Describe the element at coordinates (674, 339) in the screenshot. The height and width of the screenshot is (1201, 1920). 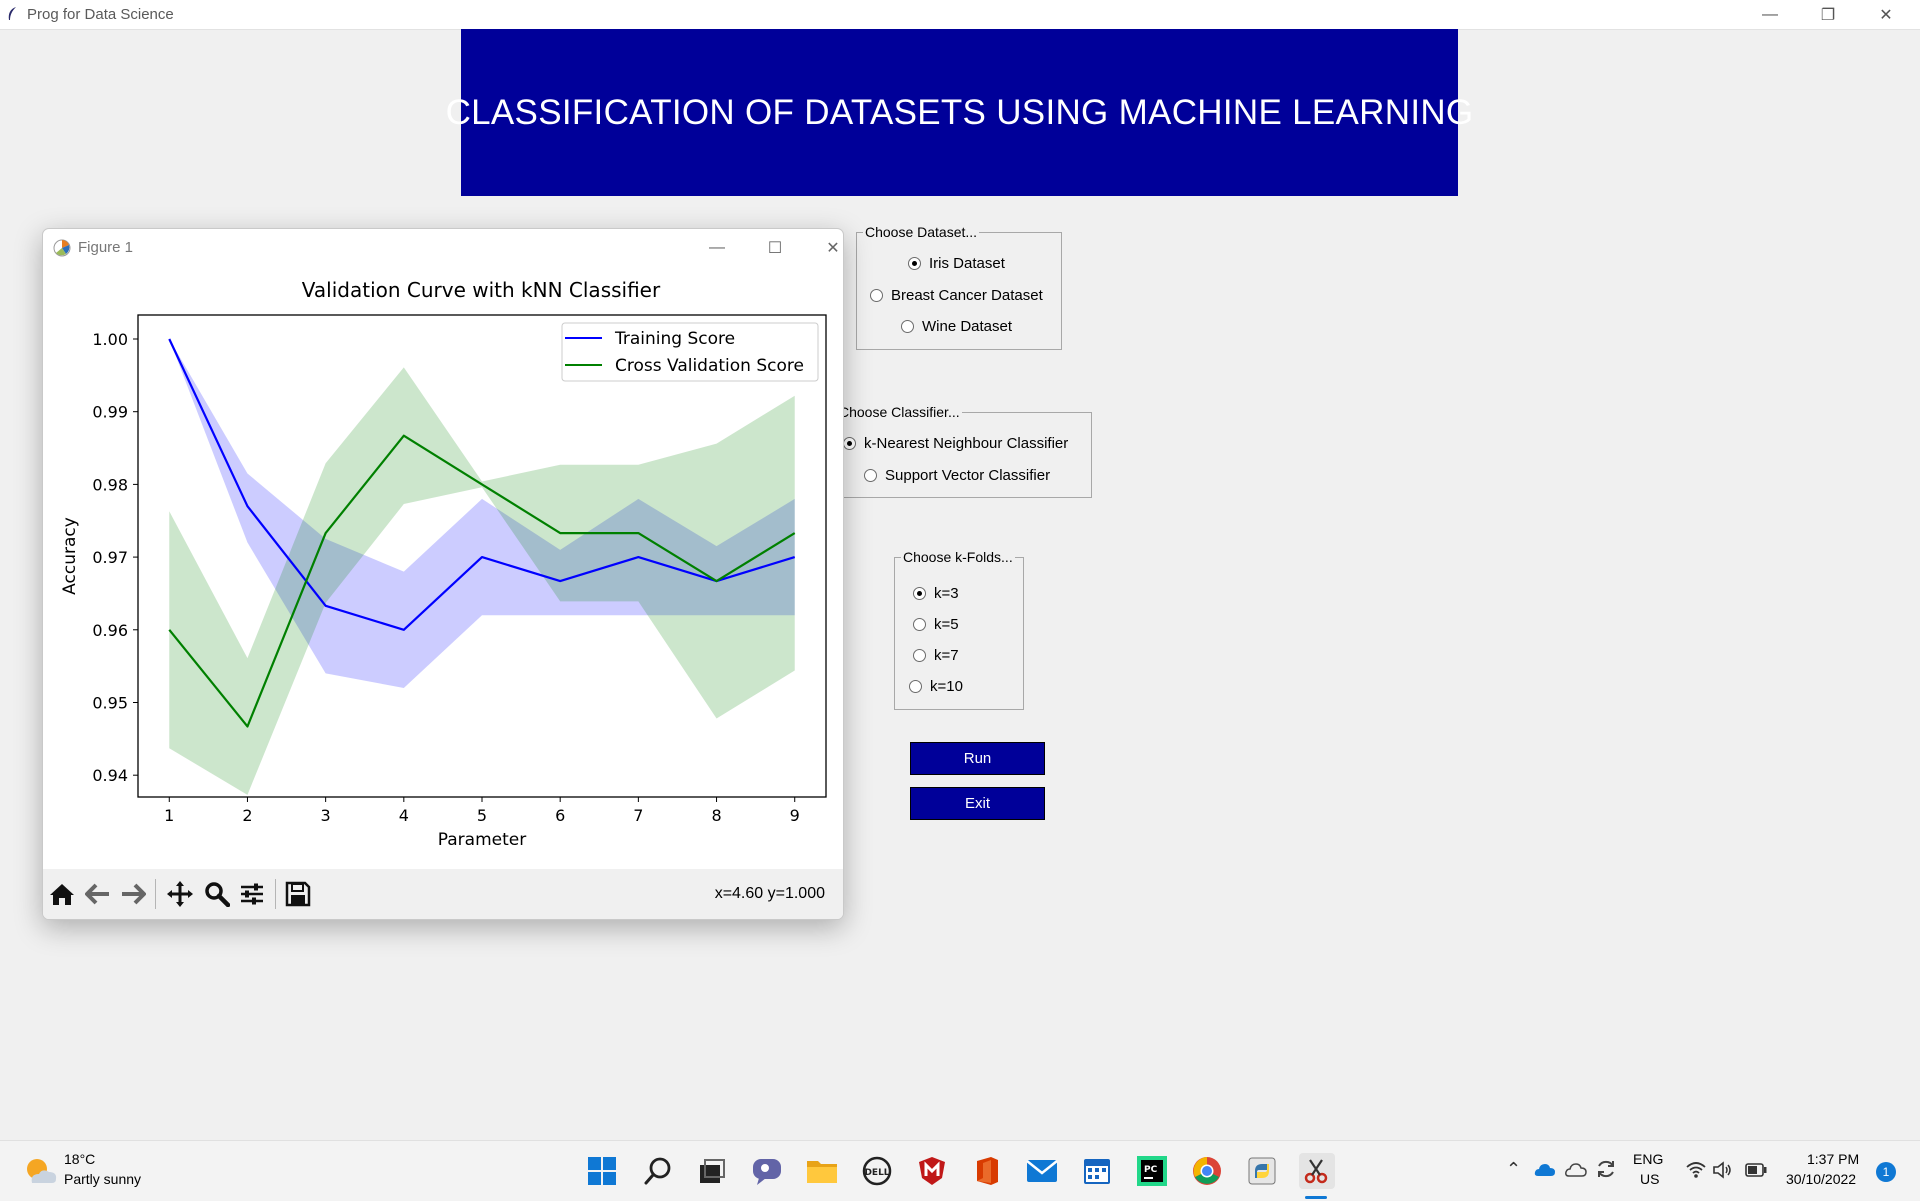
I see `legend-label-training: Training Score` at that location.